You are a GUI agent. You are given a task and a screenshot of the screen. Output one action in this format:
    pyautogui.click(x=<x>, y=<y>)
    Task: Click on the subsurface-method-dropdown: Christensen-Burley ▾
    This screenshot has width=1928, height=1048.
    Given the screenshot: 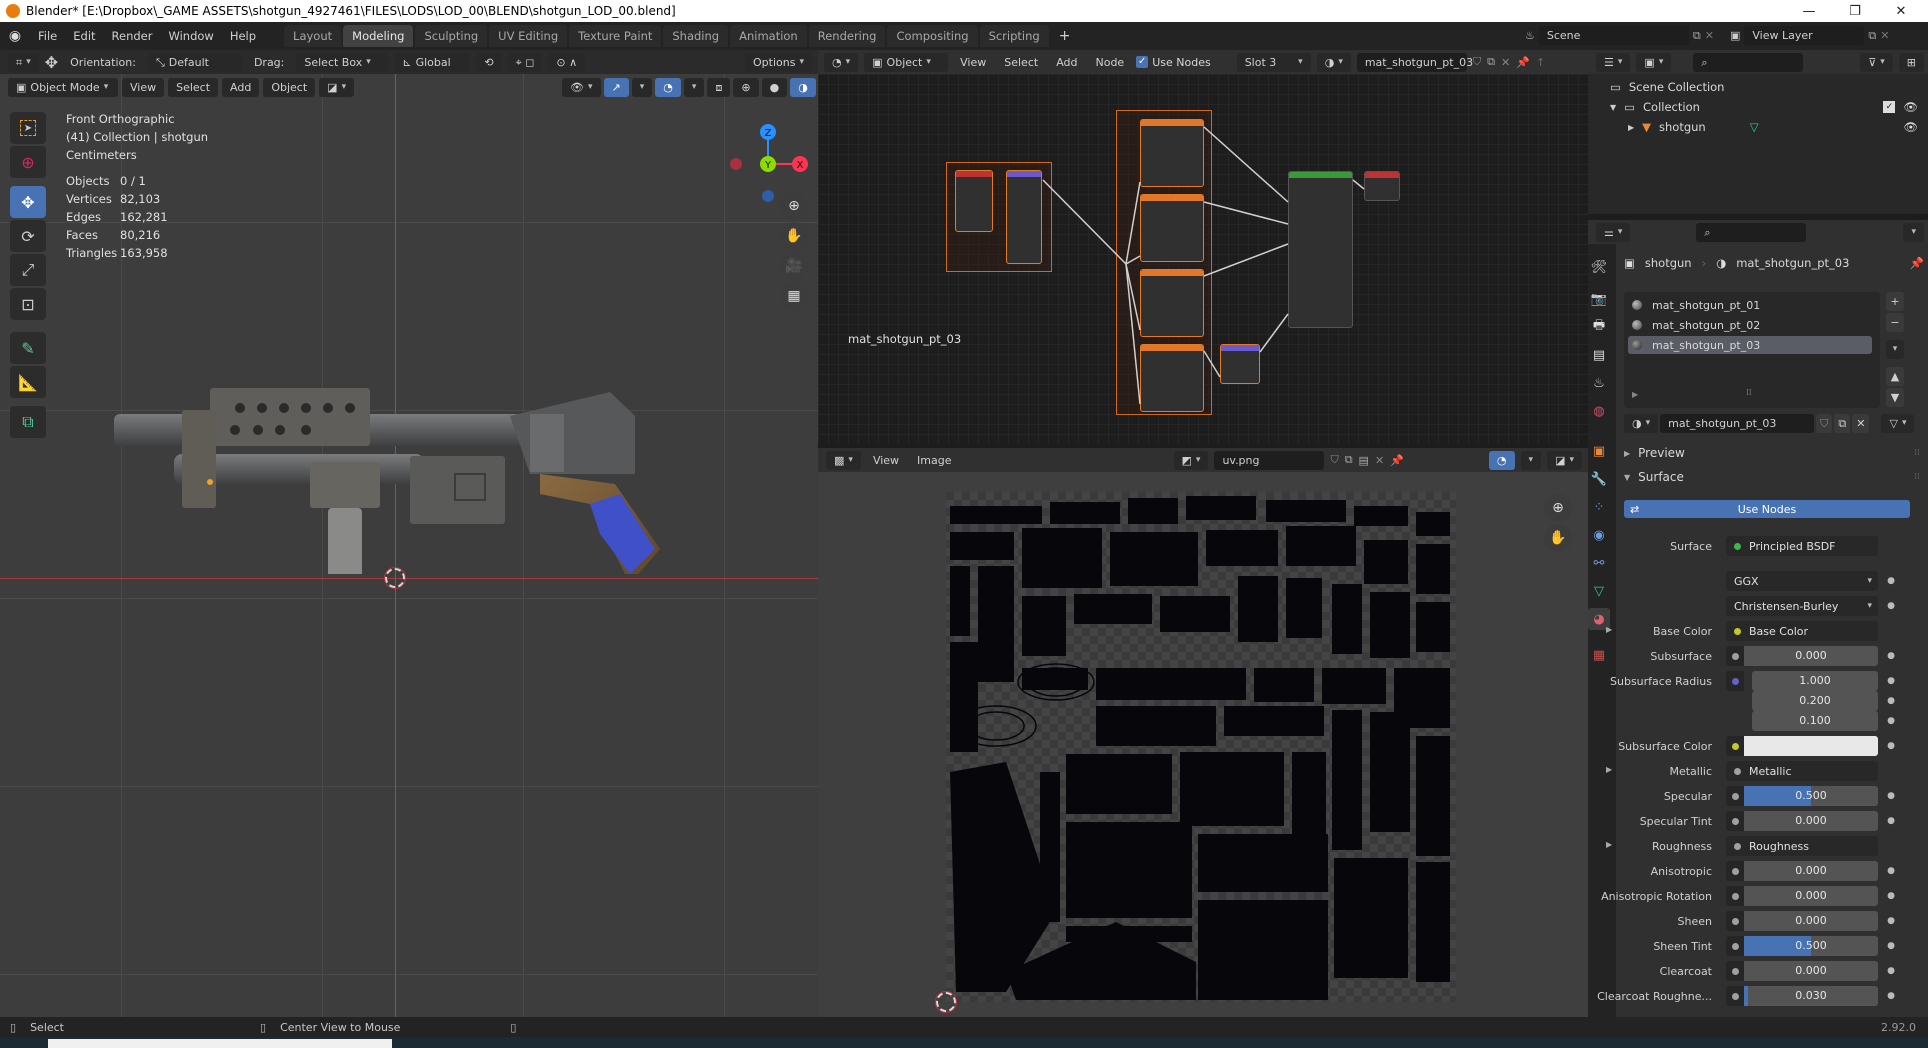 What is the action you would take?
    pyautogui.click(x=1802, y=606)
    